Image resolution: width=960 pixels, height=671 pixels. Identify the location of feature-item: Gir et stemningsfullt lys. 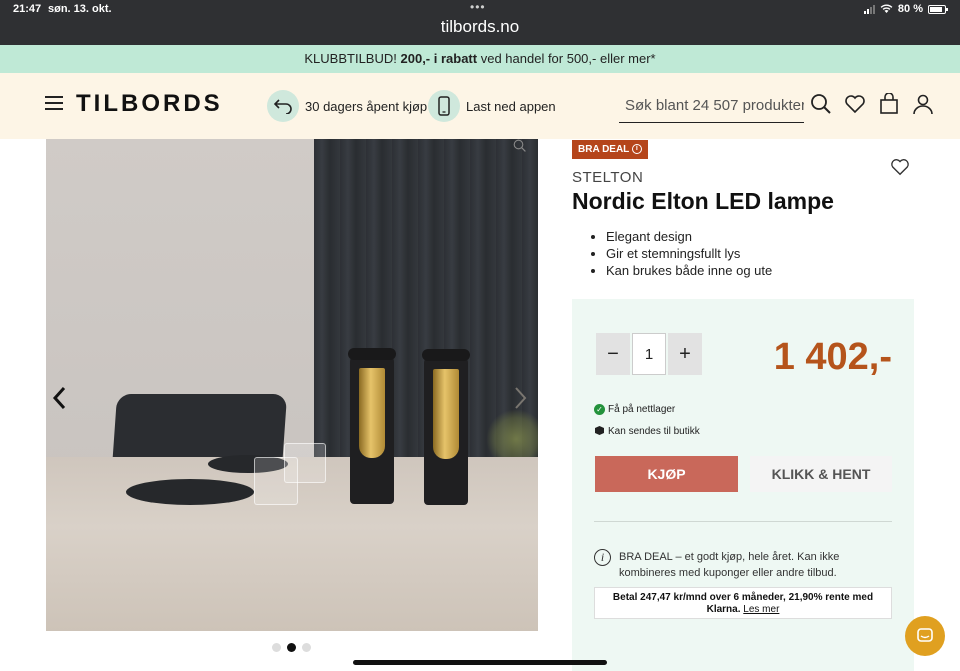
(689, 253).